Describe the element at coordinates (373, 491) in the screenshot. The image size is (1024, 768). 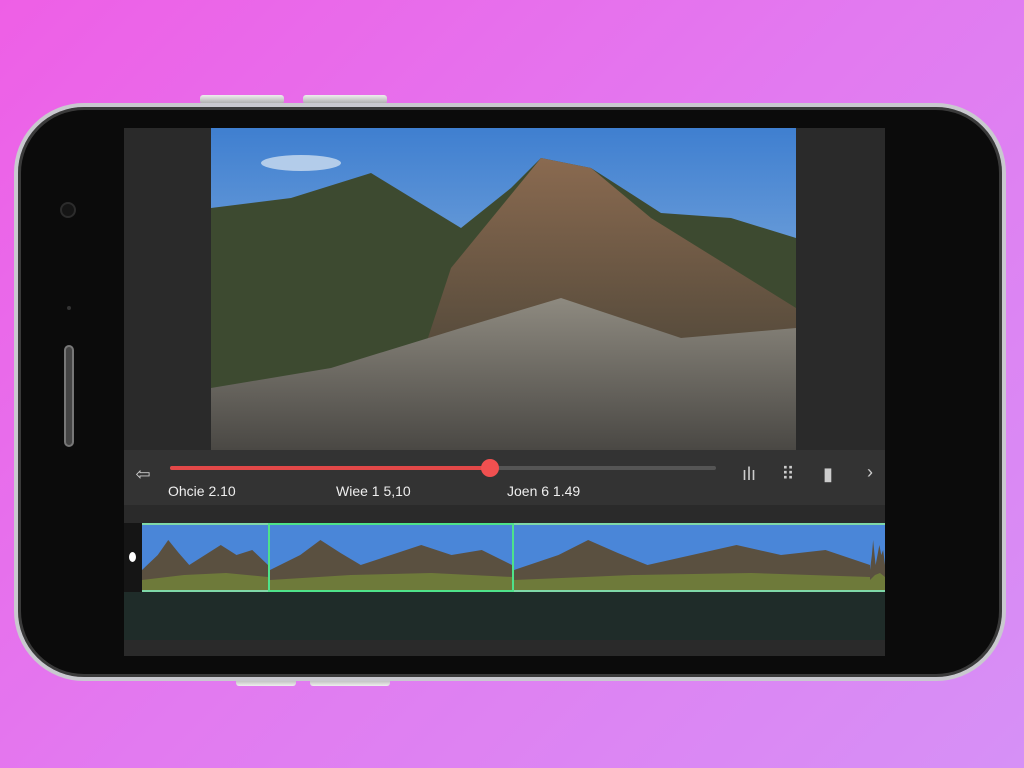
I see `time-label: Wiee 1 5,10` at that location.